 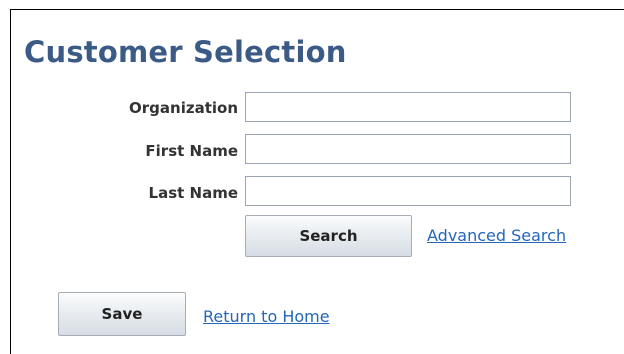 What do you see at coordinates (191, 151) in the screenshot?
I see `first-name-label: First Name` at bounding box center [191, 151].